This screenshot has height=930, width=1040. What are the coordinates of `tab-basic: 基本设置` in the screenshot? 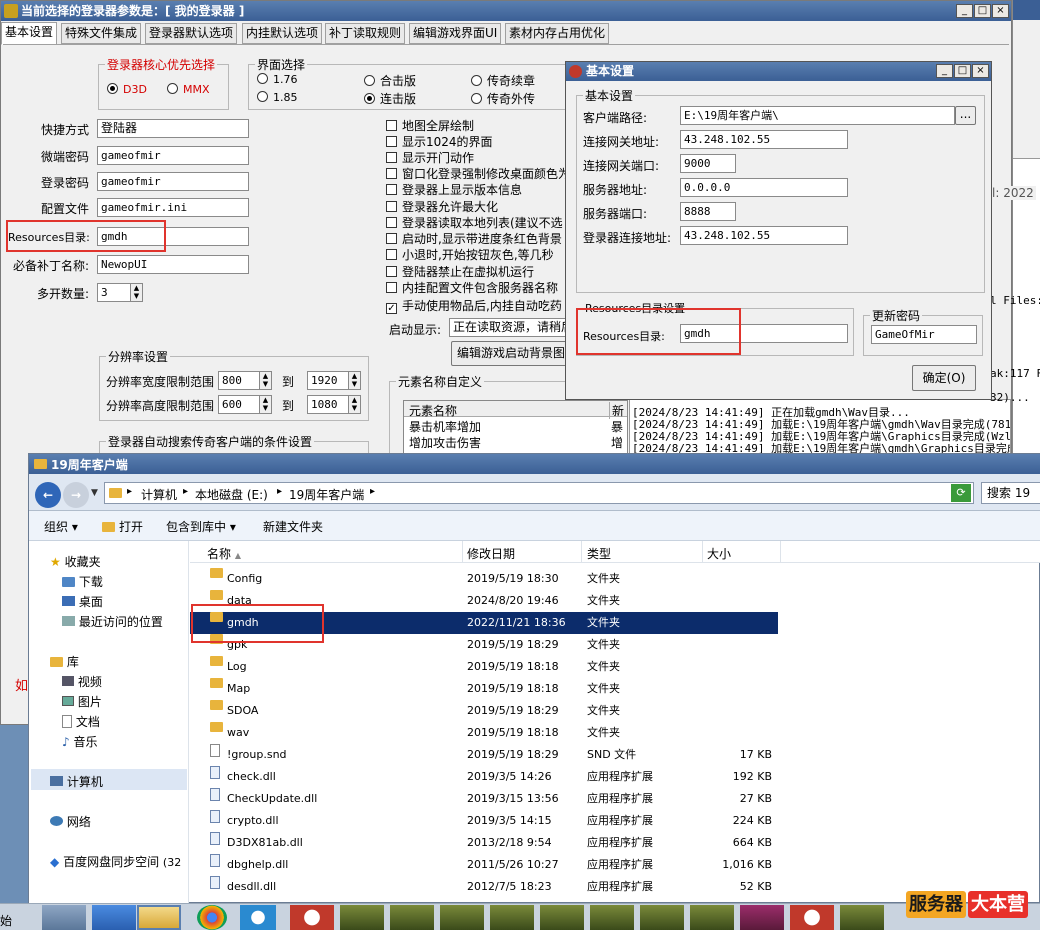 It's located at (29, 33).